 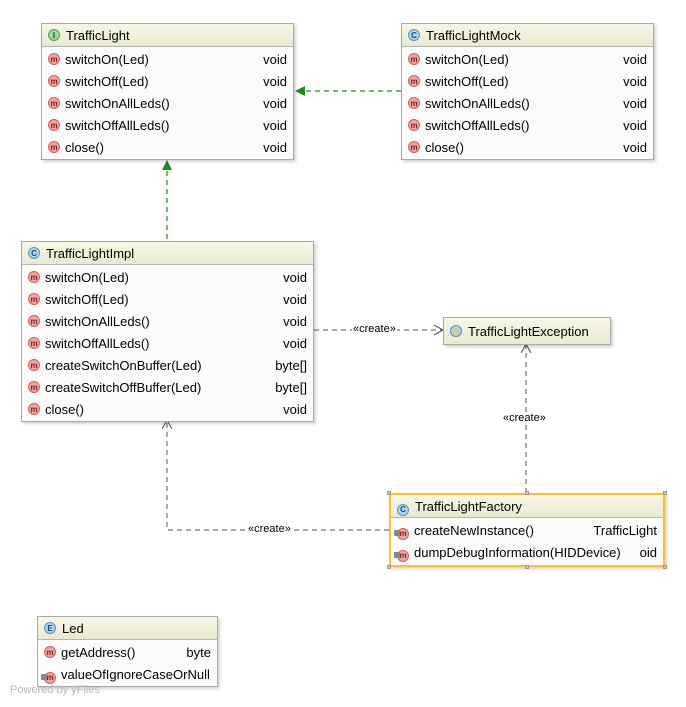 What do you see at coordinates (456, 331) in the screenshot?
I see `exception-lightning-icon: ⚡` at bounding box center [456, 331].